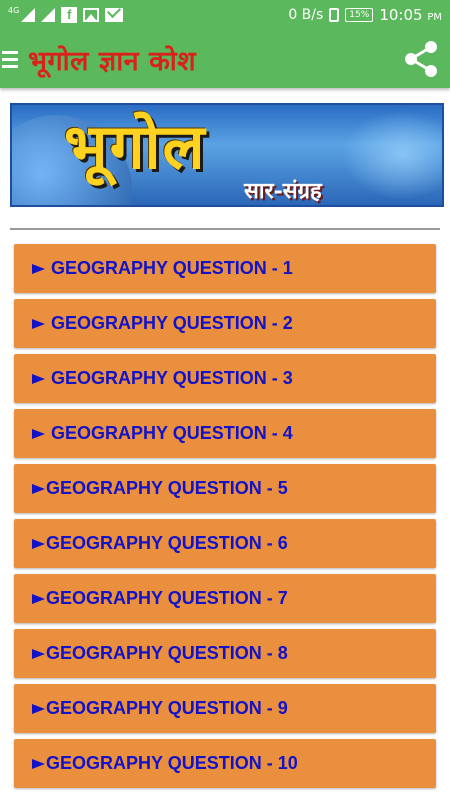 This screenshot has width=450, height=800. I want to click on question-item-3: GEOGRAPHY QUESTION - 3, so click(225, 378).